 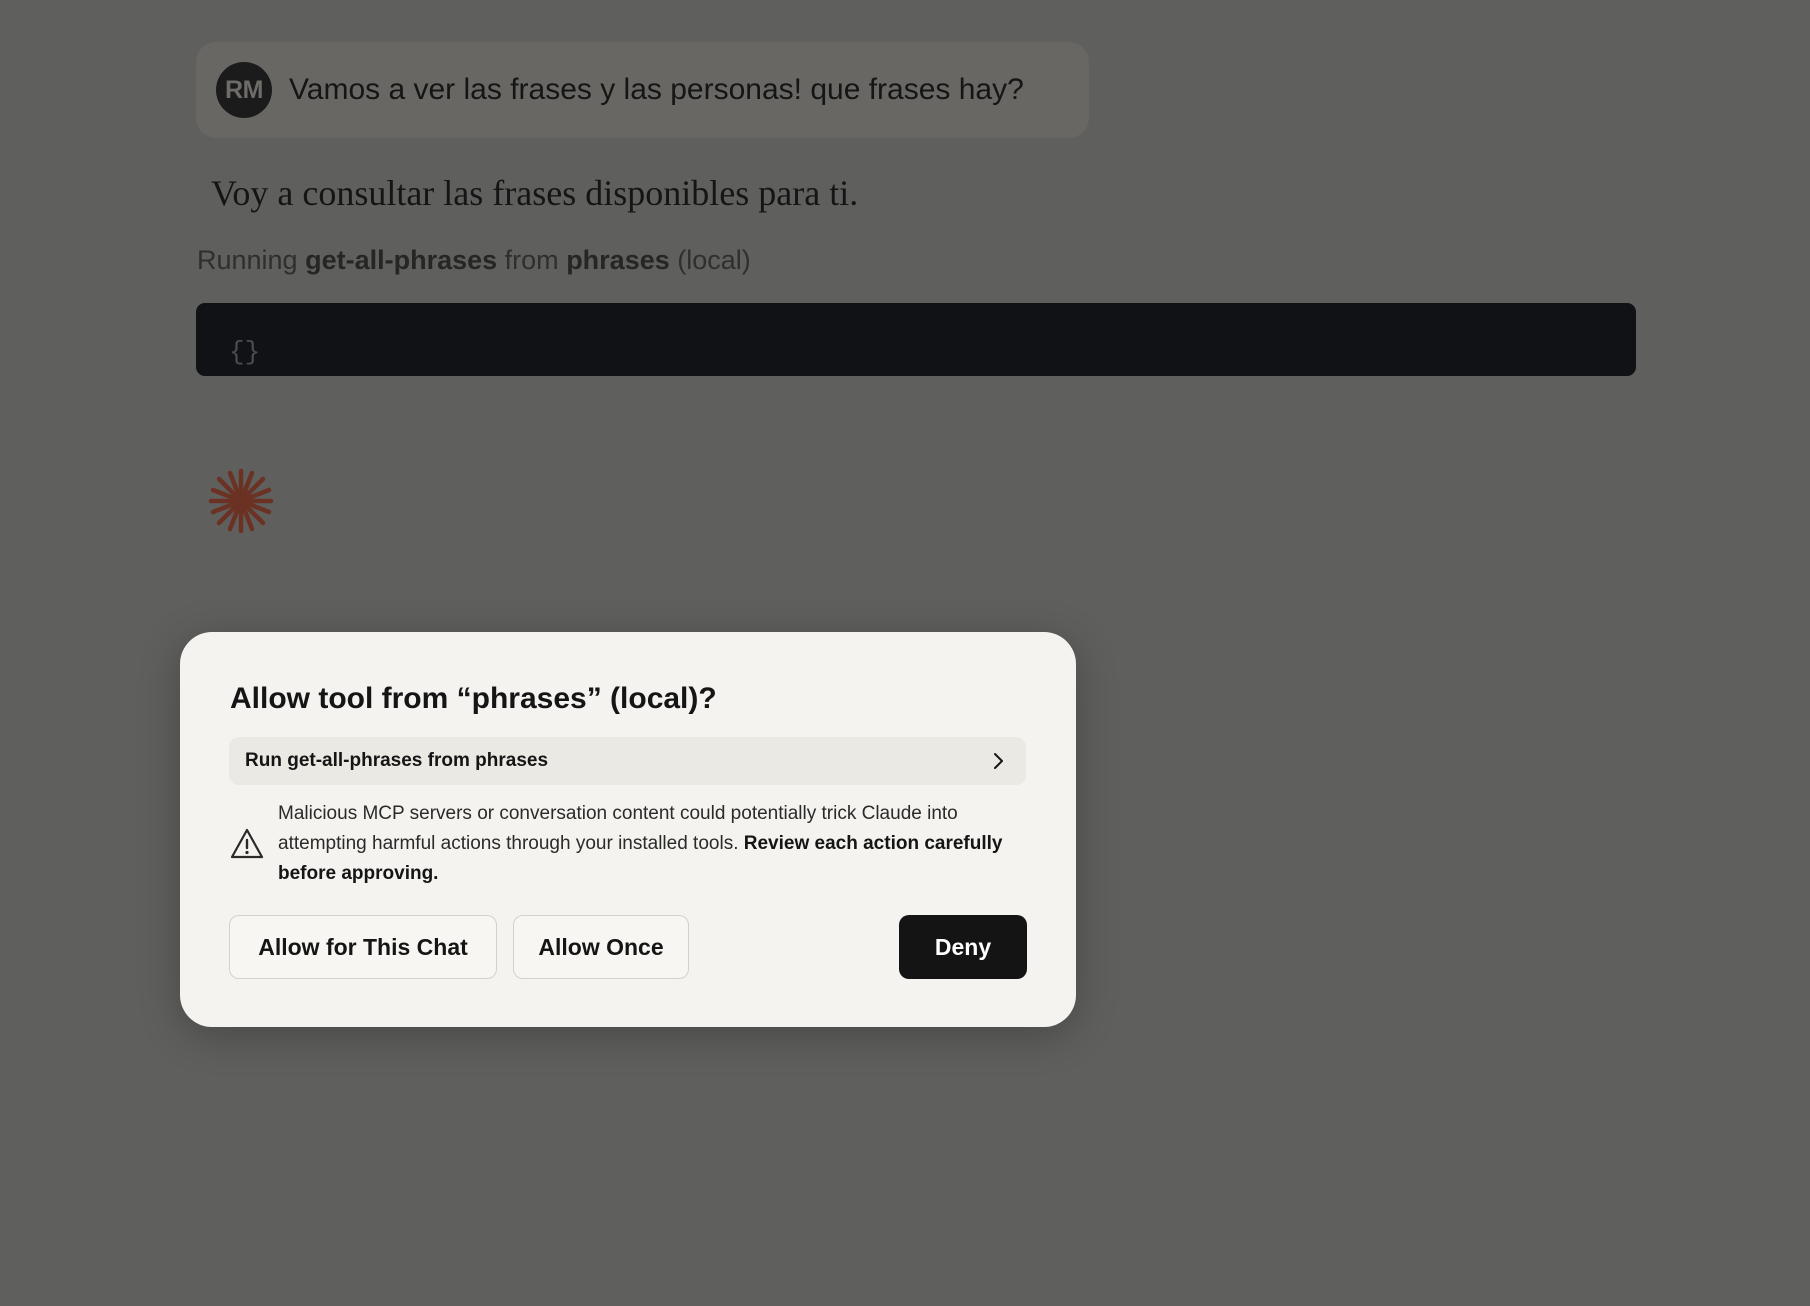 I want to click on allow-once-button: Allow Once, so click(x=601, y=947).